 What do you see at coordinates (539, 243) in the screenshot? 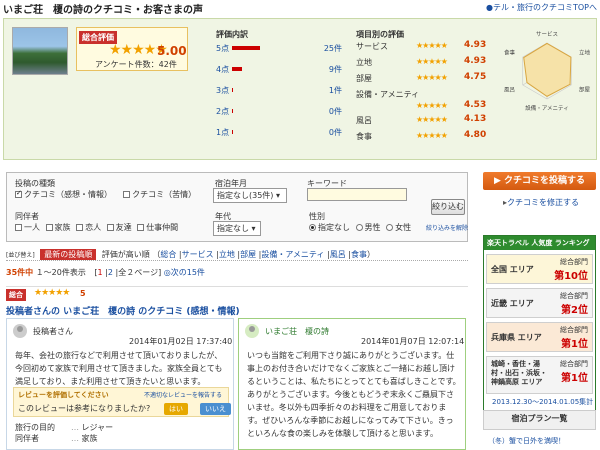
I see `ranking-title: 楽天トラベル 人気度 ランキング` at bounding box center [539, 243].